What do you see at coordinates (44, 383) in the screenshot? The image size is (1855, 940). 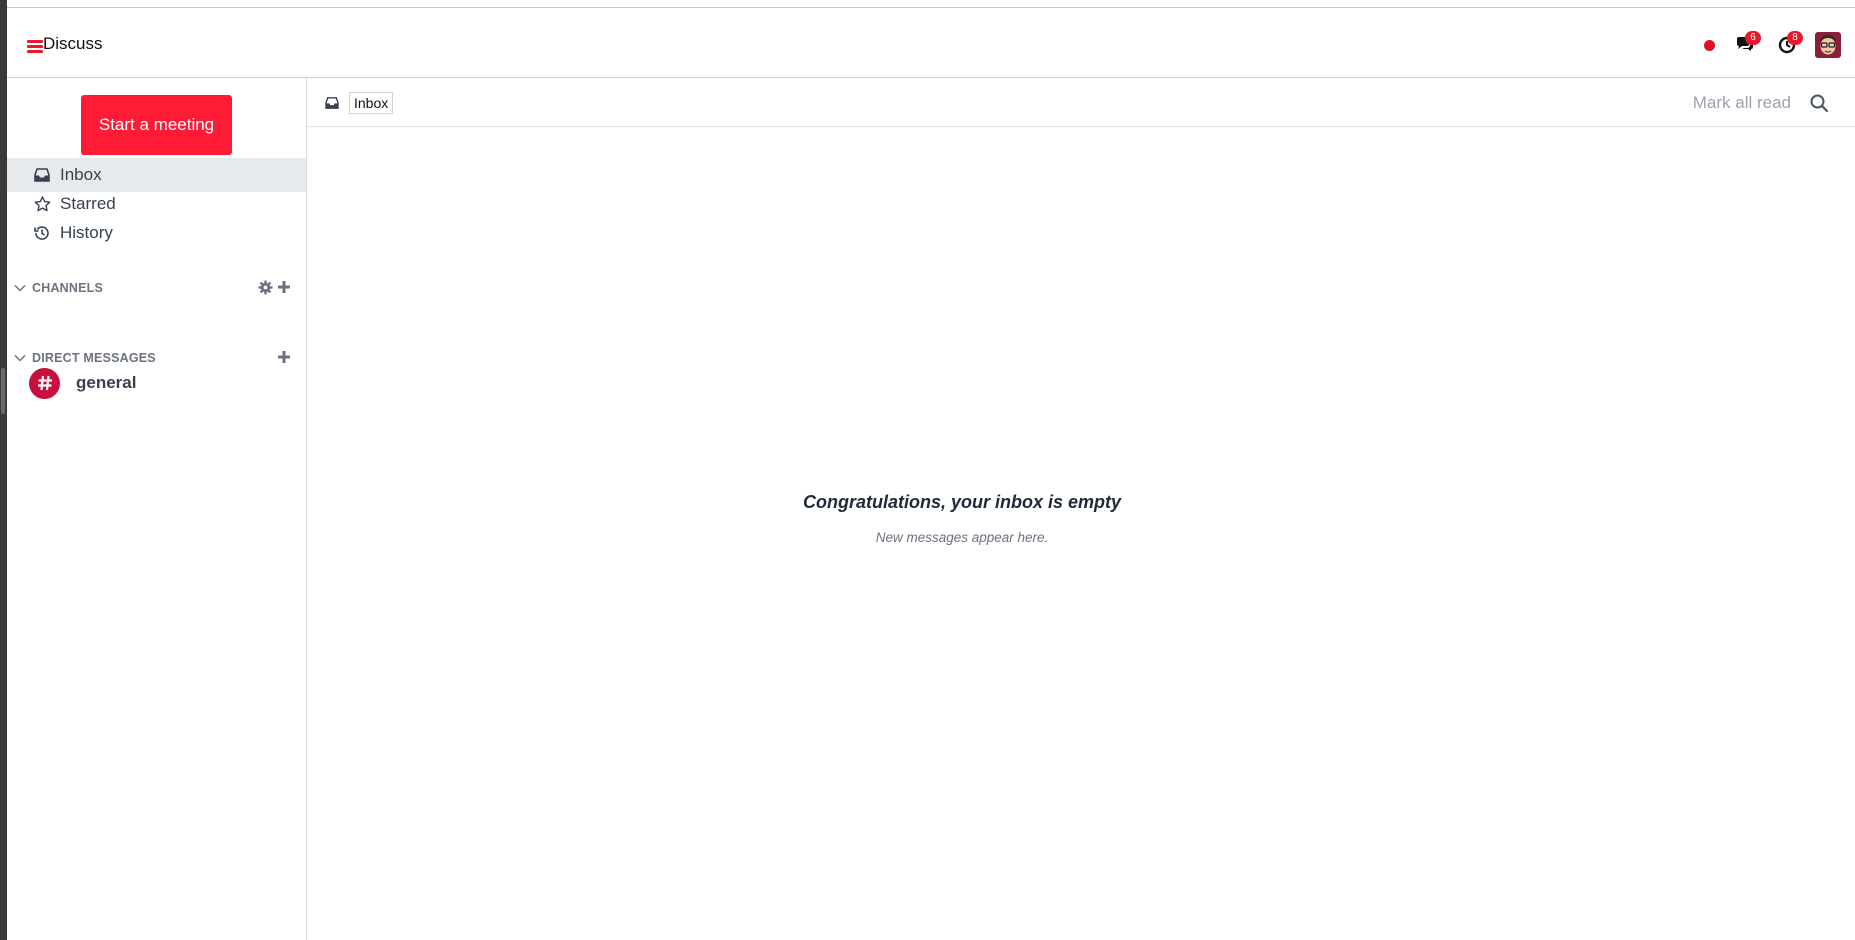 I see `hashtag-icon` at bounding box center [44, 383].